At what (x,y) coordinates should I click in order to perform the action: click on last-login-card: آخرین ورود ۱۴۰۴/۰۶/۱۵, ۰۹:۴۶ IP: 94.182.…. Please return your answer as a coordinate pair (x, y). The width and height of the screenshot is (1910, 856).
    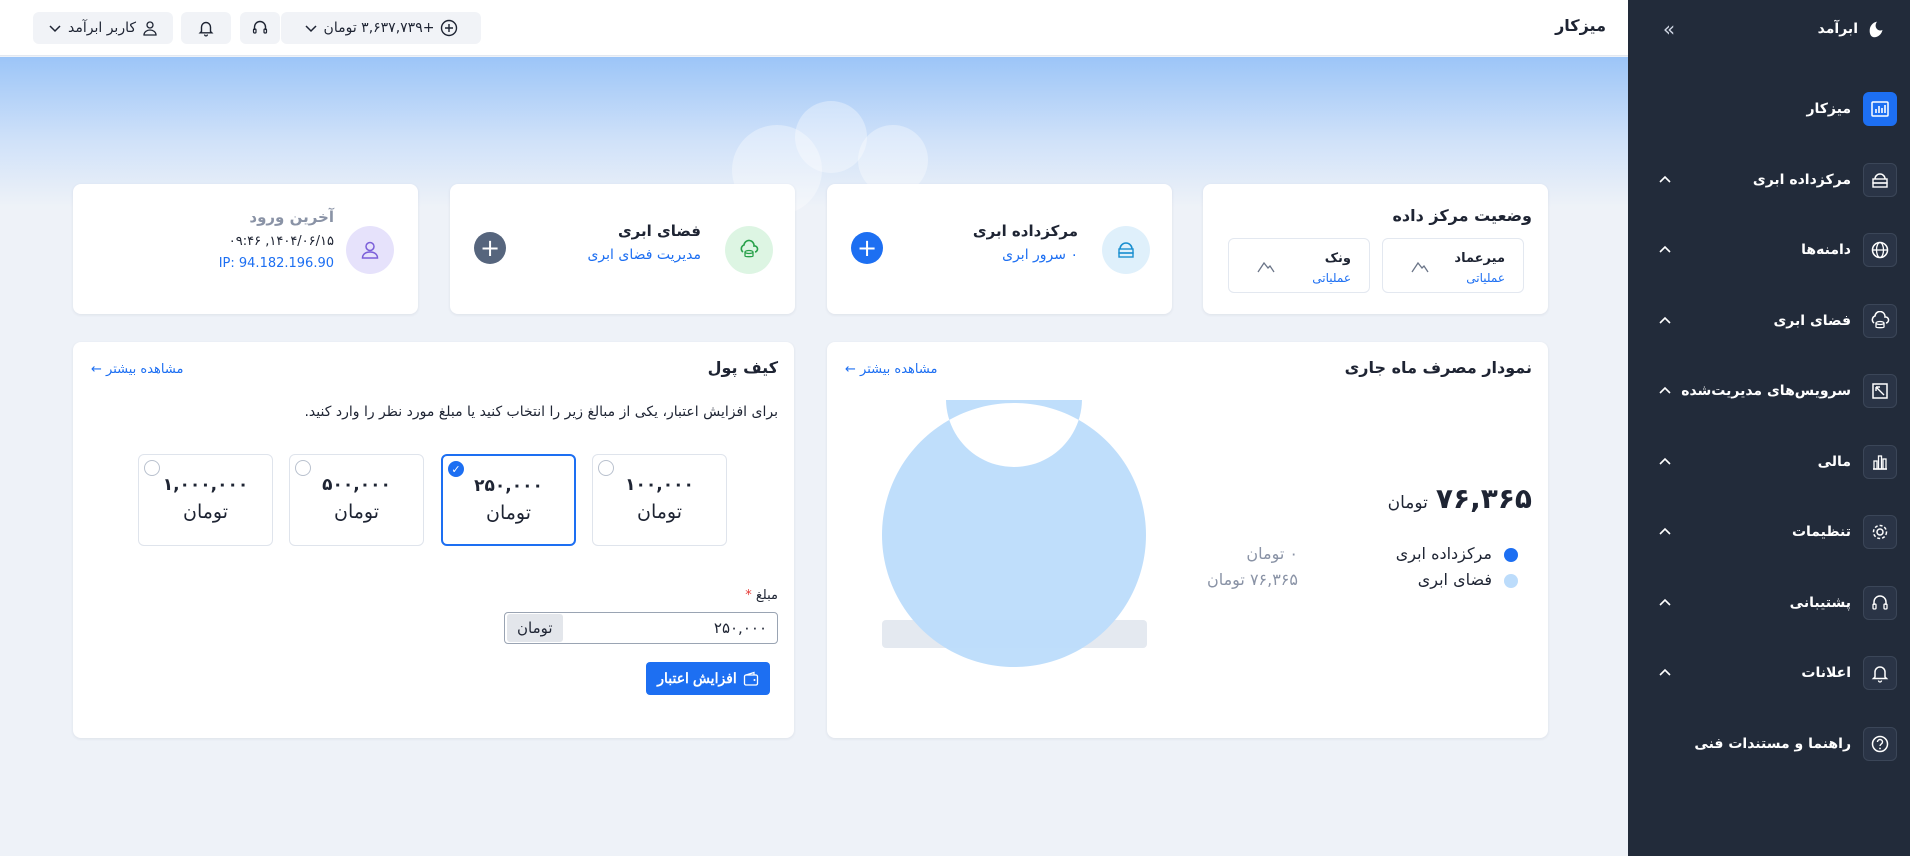
    Looking at the image, I should click on (245, 249).